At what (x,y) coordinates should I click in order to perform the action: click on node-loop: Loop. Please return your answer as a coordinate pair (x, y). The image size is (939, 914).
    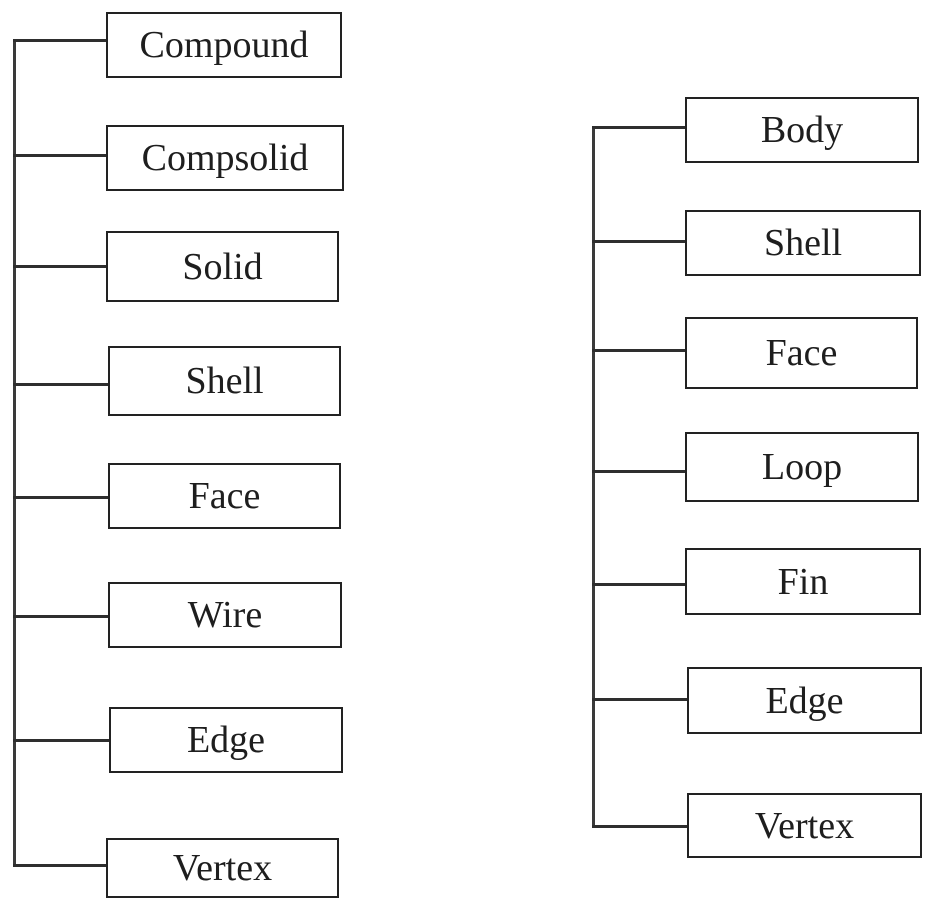
    Looking at the image, I should click on (802, 467).